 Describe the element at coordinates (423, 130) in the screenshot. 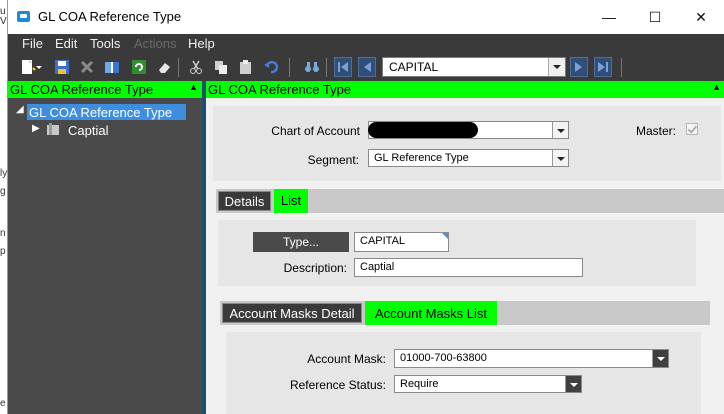

I see `redaction-mark` at that location.